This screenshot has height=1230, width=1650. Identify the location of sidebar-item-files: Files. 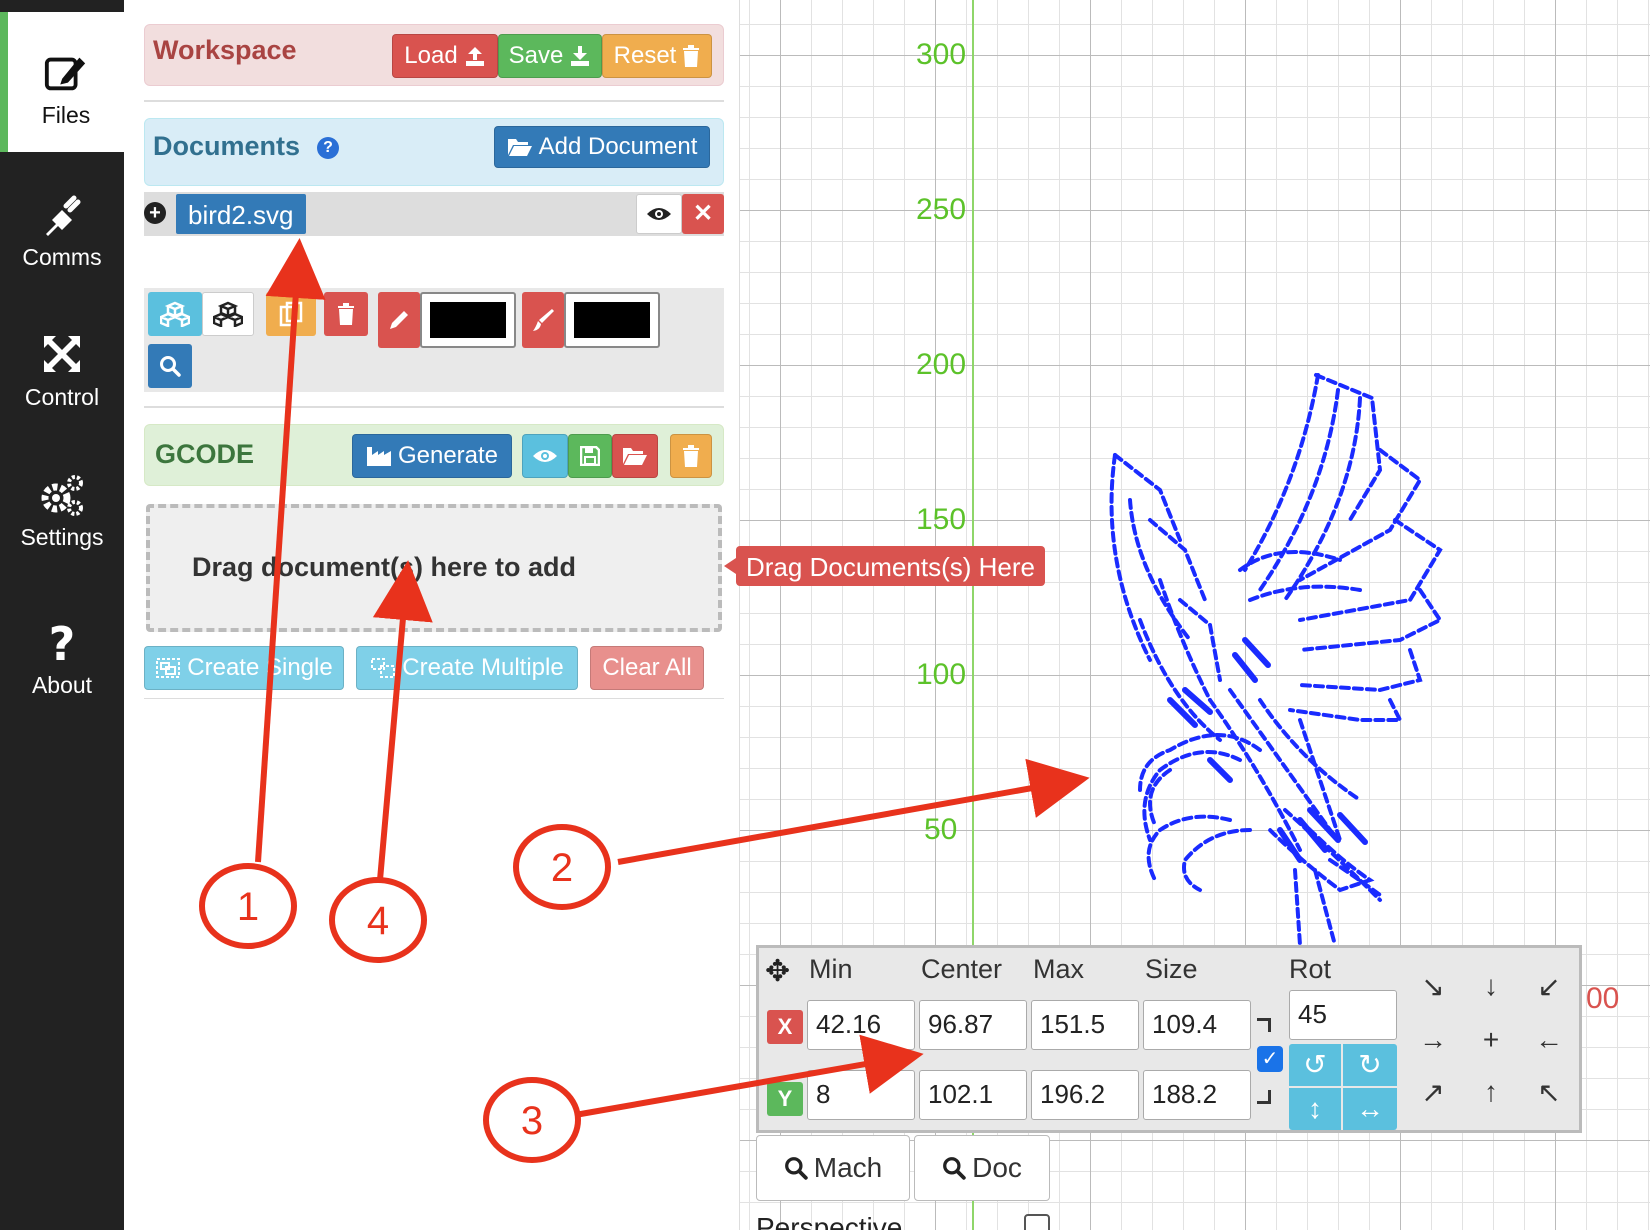
(62, 82).